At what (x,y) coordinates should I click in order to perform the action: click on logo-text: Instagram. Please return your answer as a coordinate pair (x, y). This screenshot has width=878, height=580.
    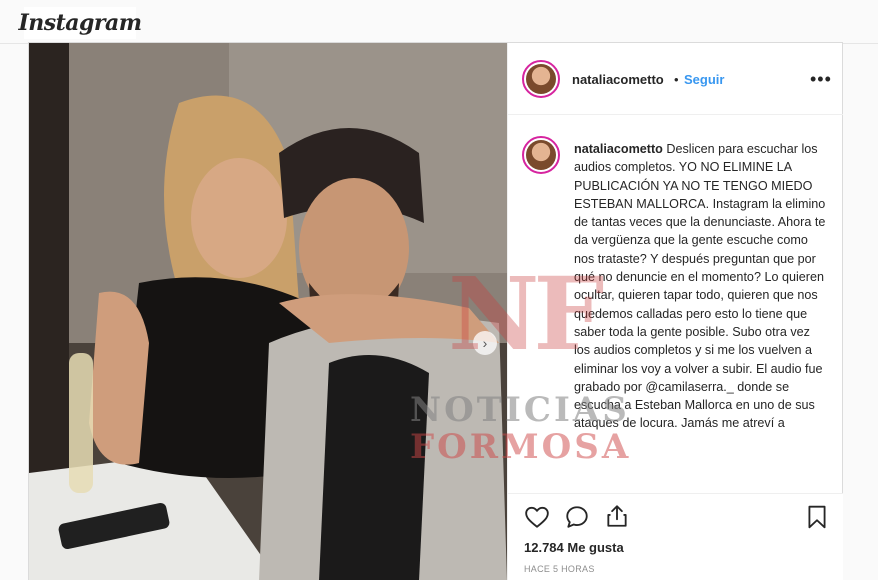
    Looking at the image, I should click on (80, 23).